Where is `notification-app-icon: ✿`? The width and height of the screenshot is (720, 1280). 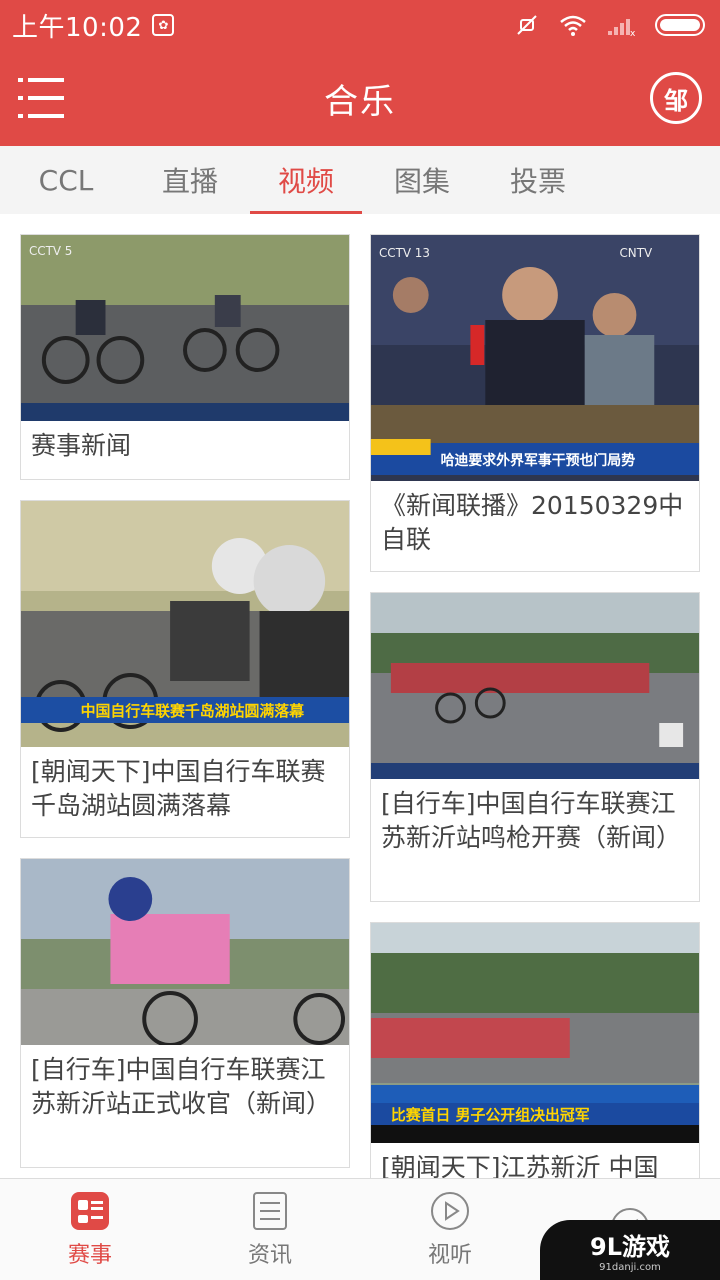
notification-app-icon: ✿ is located at coordinates (163, 25).